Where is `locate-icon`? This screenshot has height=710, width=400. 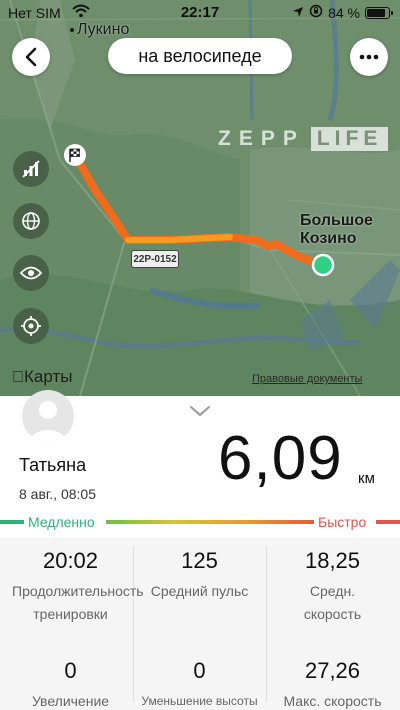
locate-icon is located at coordinates (31, 326).